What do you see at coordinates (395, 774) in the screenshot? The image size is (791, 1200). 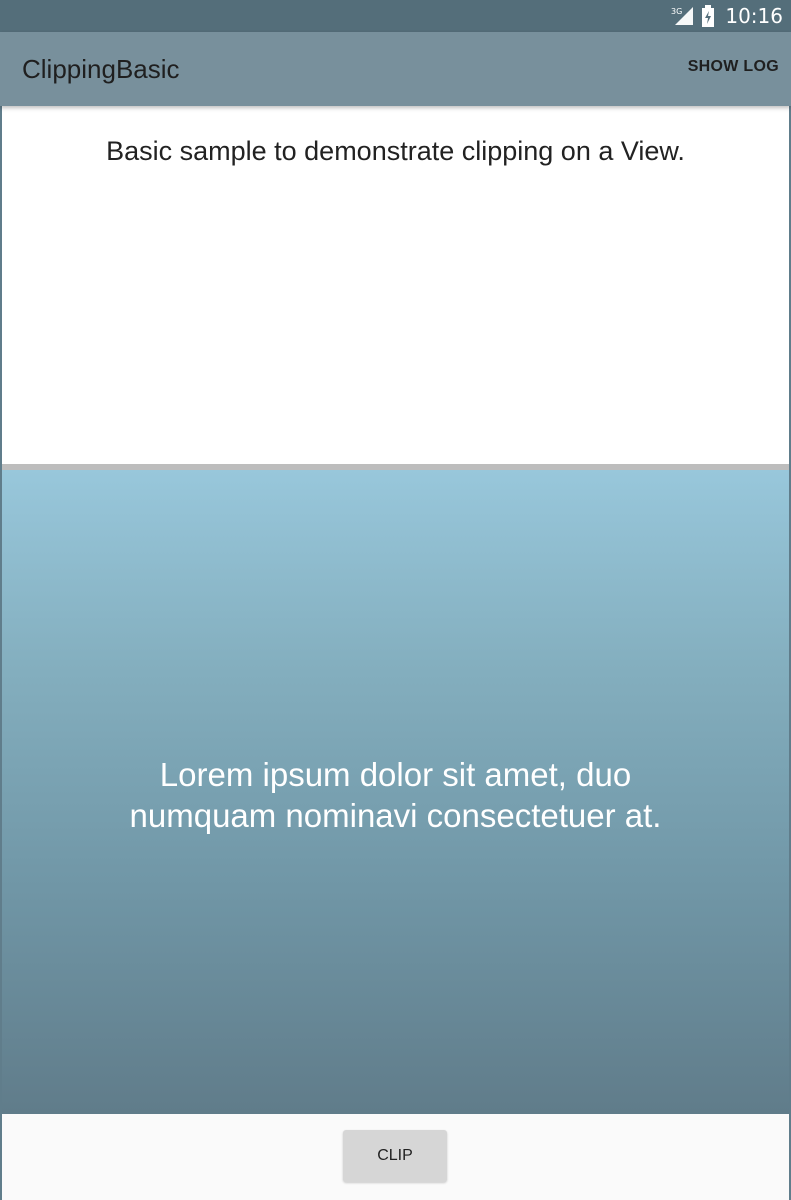 I see `clipped-view-text-line-1: Lorem ipsum dolor sit amet, duo` at bounding box center [395, 774].